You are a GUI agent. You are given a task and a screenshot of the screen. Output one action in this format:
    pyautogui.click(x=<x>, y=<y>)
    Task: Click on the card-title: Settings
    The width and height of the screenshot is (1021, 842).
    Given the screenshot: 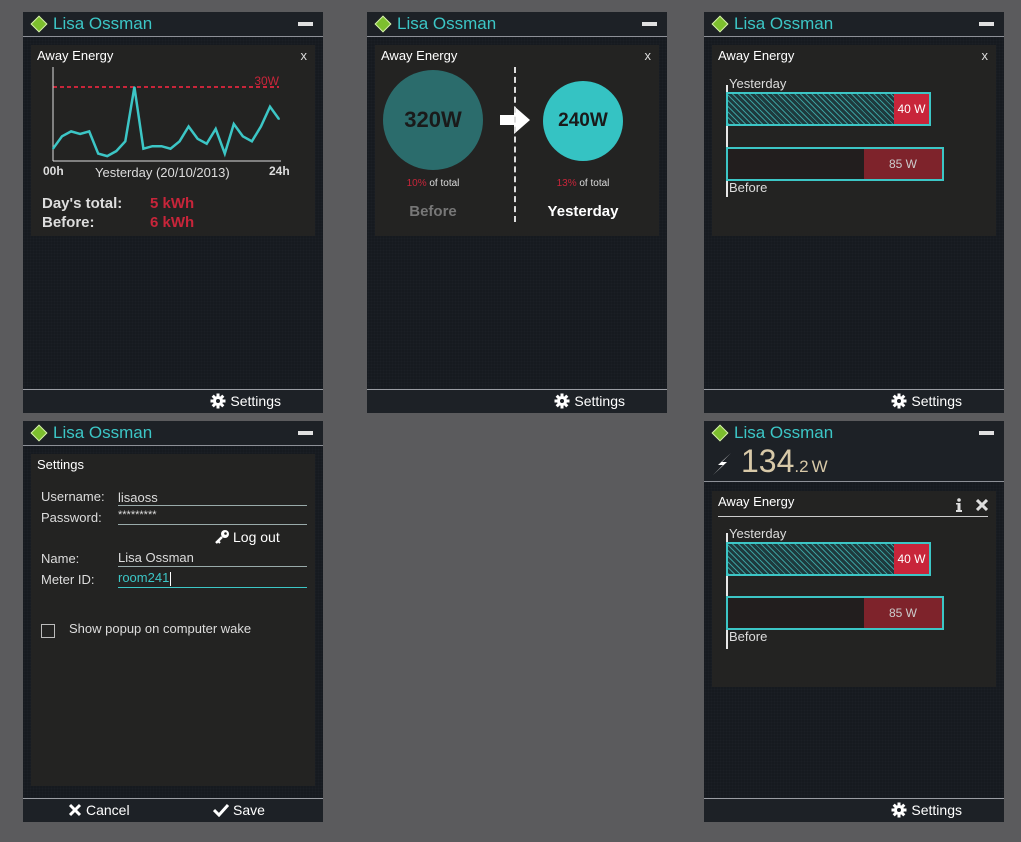 What is the action you would take?
    pyautogui.click(x=60, y=464)
    